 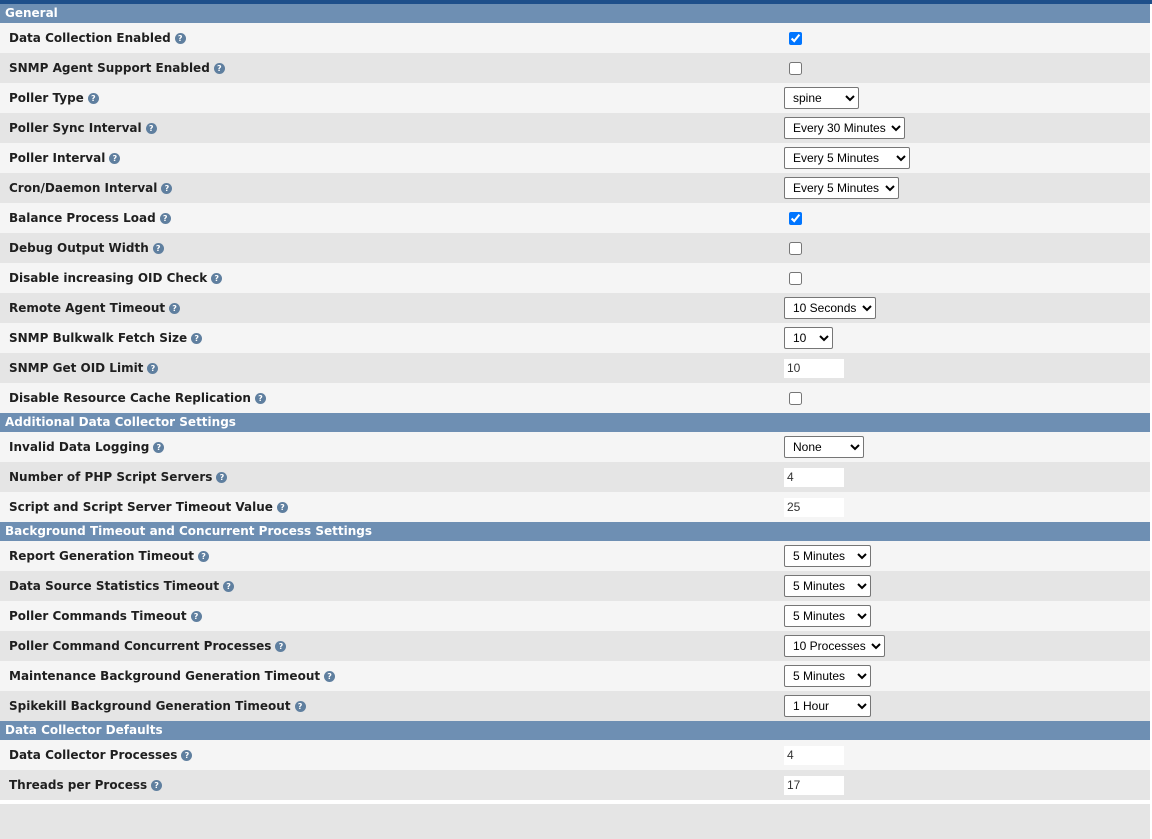 What do you see at coordinates (575, 218) in the screenshot?
I see `setting-row-balance-process-load: Balance Process Load?` at bounding box center [575, 218].